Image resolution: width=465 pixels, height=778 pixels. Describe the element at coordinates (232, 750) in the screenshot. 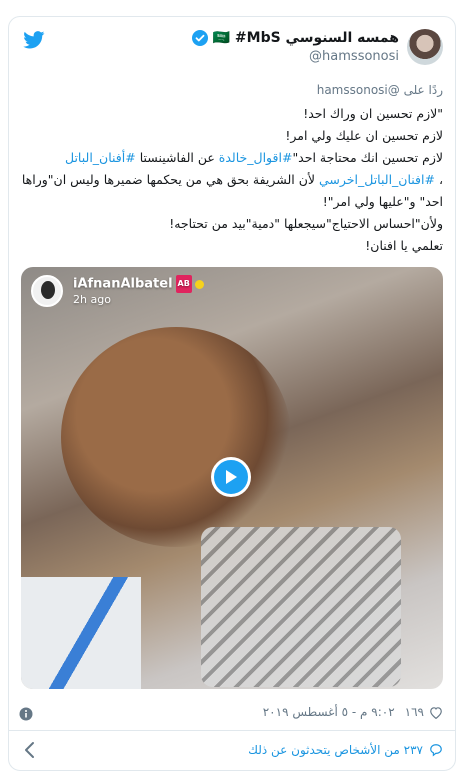

I see `conversation-link: ٢٣٧ من الأشخاص يتحدثون عن ذلك` at that location.